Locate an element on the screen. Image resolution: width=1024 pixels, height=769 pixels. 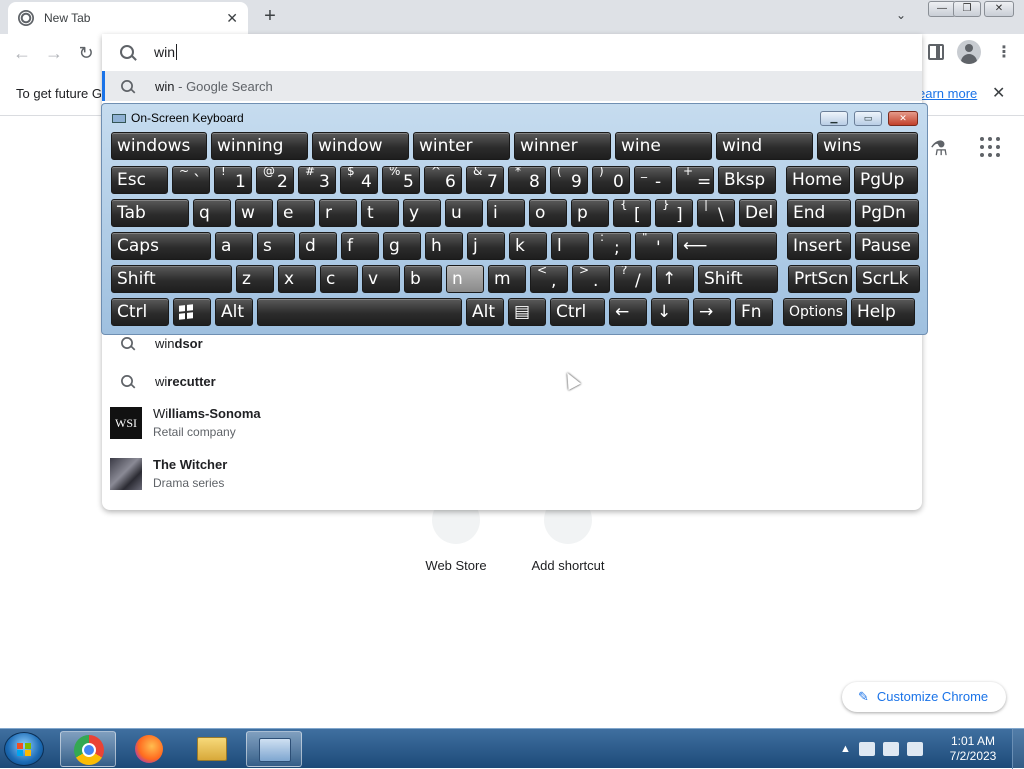
osk-close-button: ✕ is located at coordinates (903, 118).